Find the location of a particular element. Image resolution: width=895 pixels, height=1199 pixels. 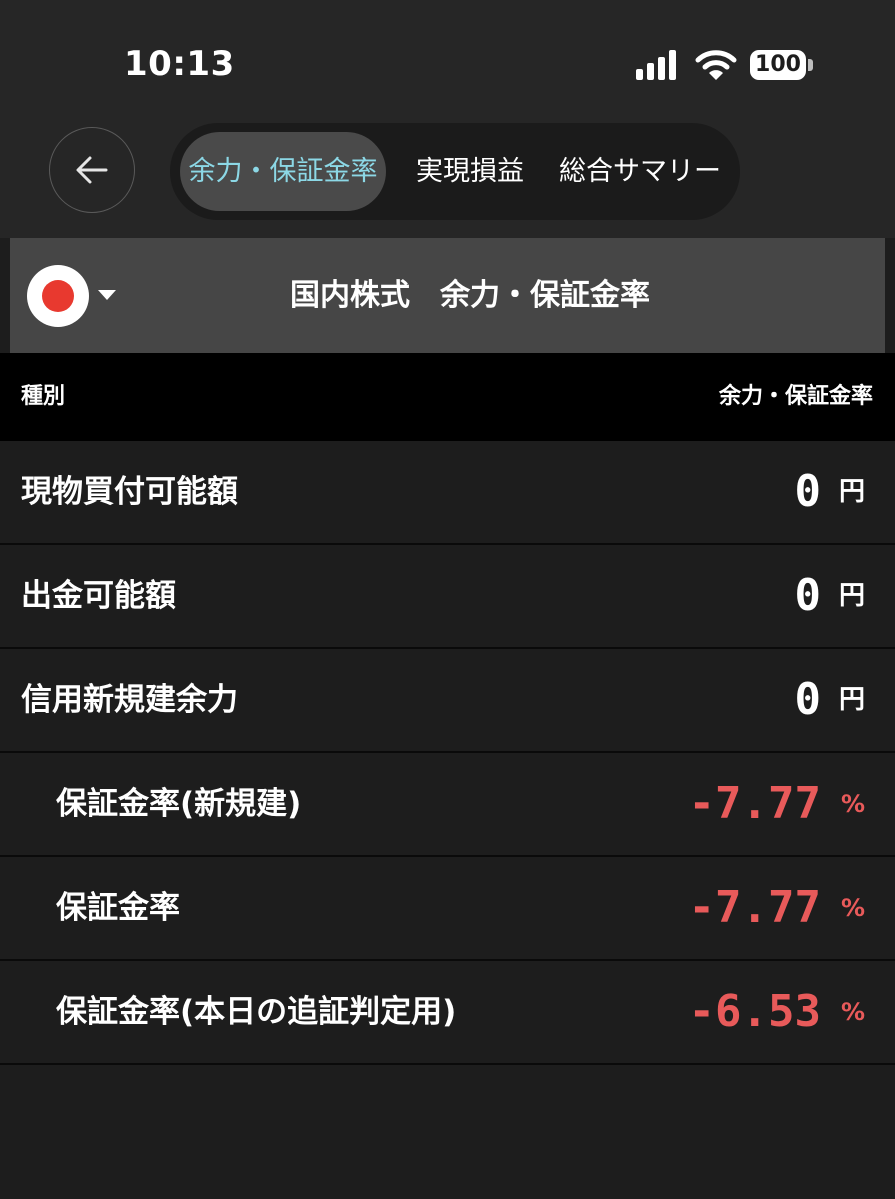

row-label: 信用新規建余力 is located at coordinates (129, 700).